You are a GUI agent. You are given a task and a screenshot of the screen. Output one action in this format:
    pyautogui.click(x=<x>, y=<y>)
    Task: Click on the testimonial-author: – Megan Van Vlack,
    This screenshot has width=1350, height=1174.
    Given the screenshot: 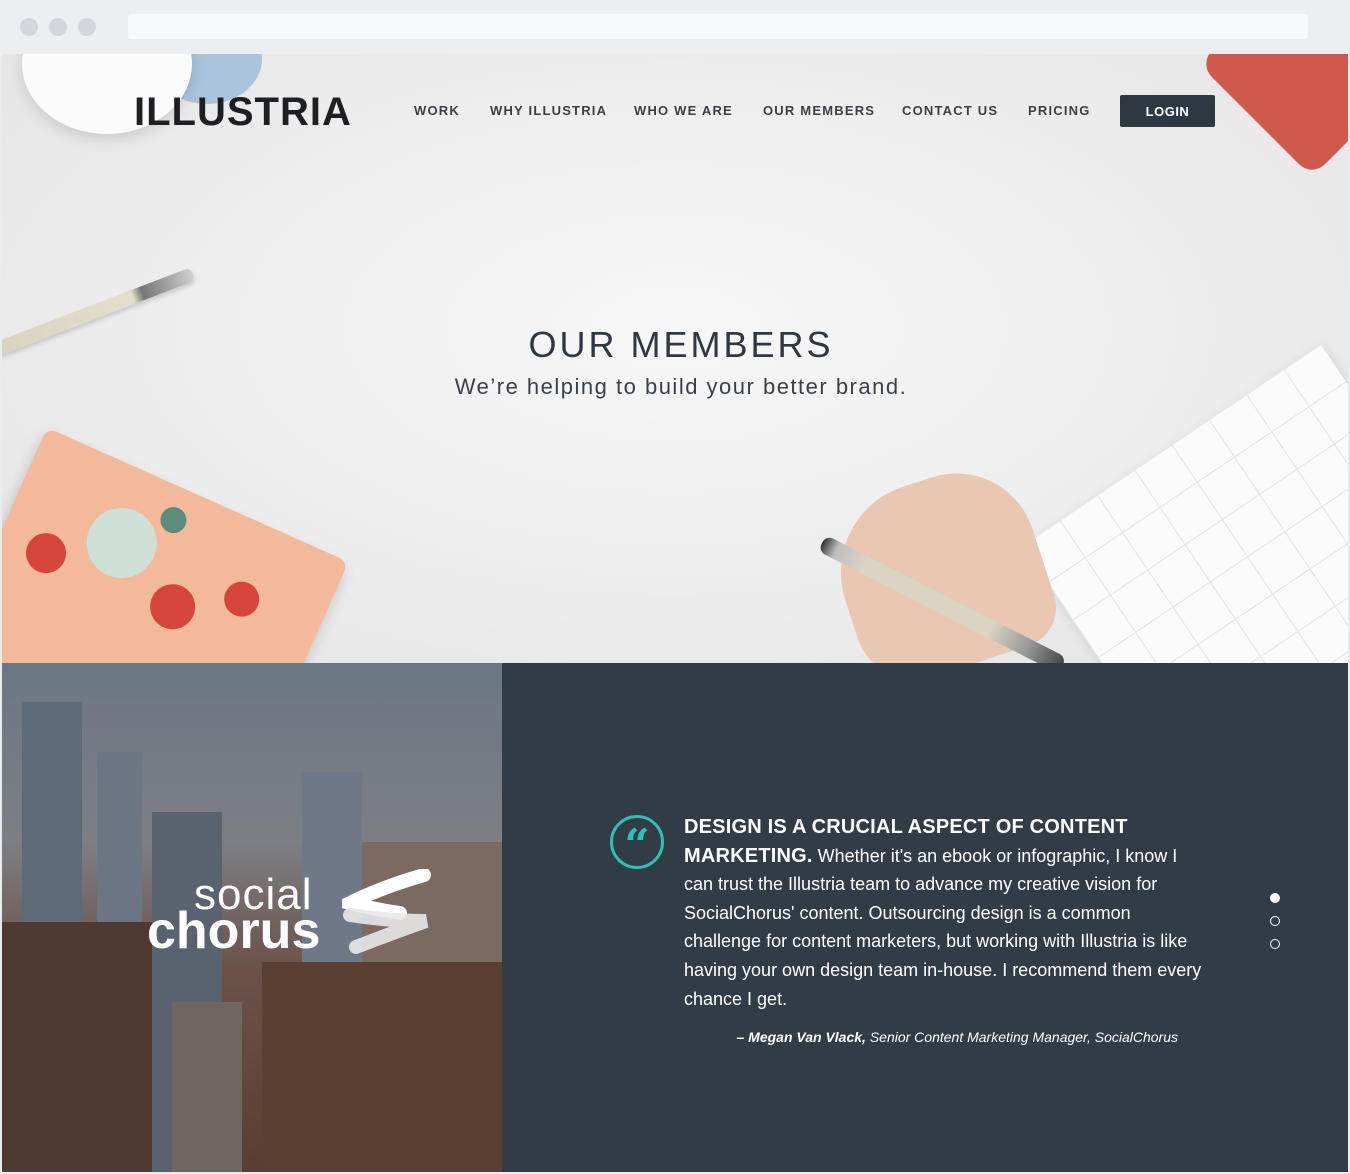 What is the action you would take?
    pyautogui.click(x=801, y=1037)
    